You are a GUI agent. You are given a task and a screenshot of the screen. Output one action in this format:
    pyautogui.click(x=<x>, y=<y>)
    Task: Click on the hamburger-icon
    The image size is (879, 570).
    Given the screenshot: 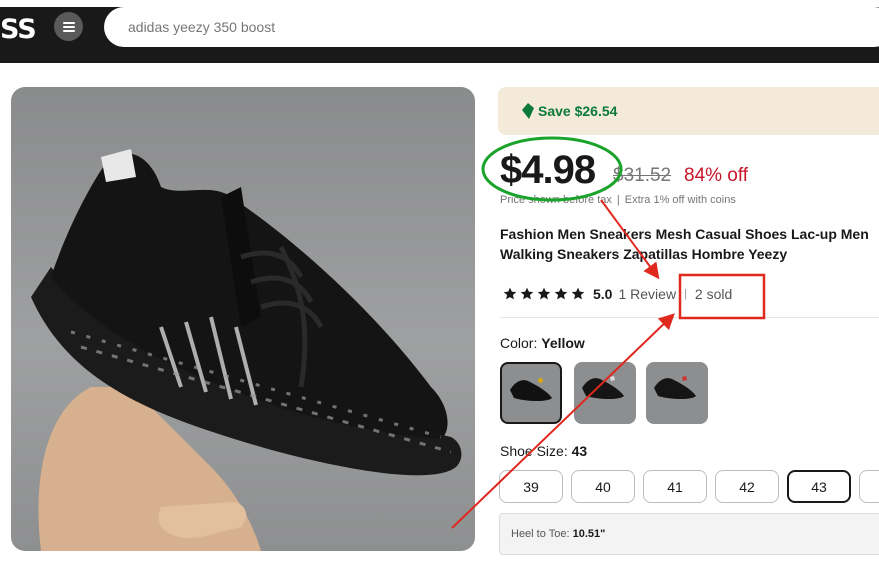 What is the action you would take?
    pyautogui.click(x=68, y=26)
    